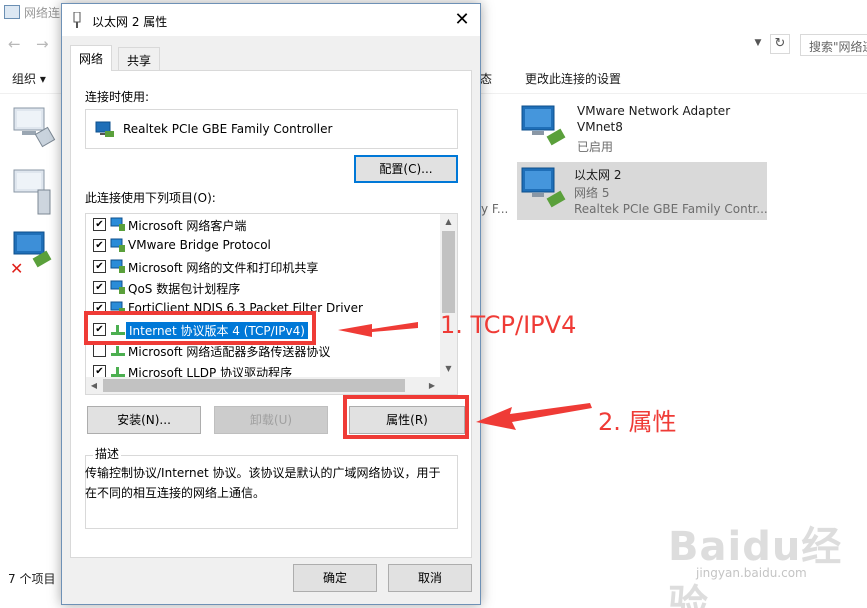  I want to click on annotation-step1: 1. TCP/IPV4, so click(508, 325).